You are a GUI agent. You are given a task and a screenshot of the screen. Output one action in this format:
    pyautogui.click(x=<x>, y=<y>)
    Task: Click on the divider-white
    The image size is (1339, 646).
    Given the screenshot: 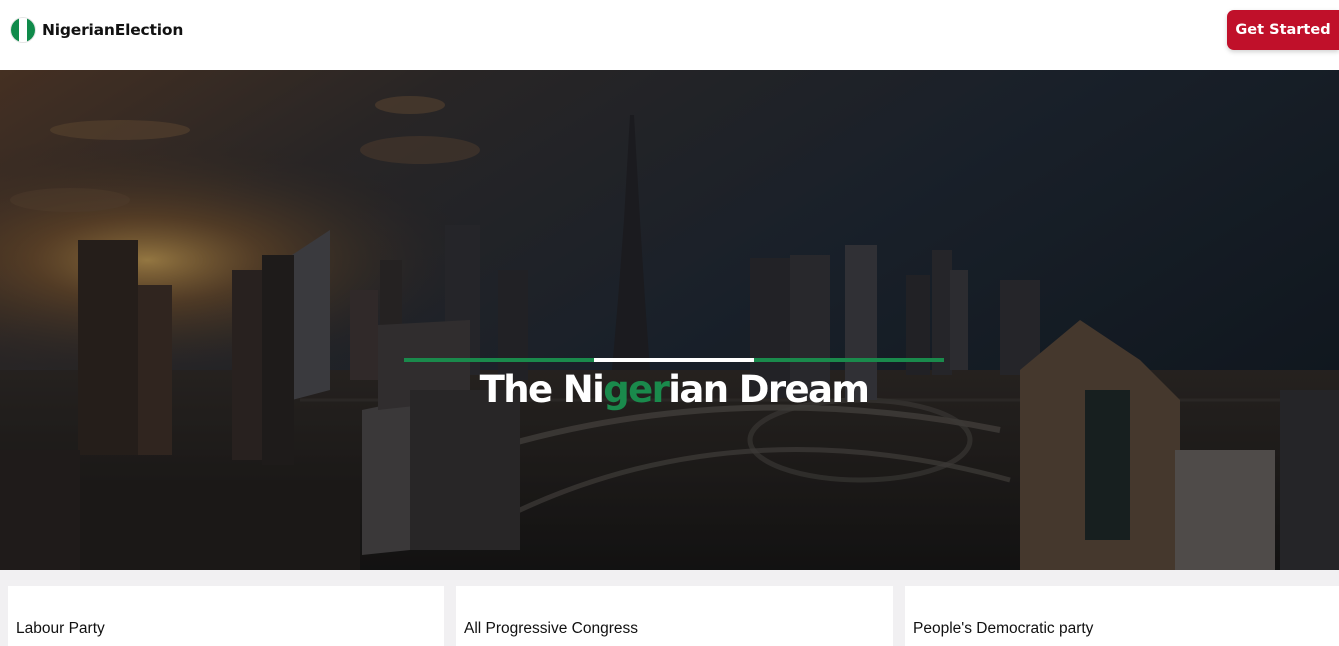 What is the action you would take?
    pyautogui.click(x=674, y=360)
    